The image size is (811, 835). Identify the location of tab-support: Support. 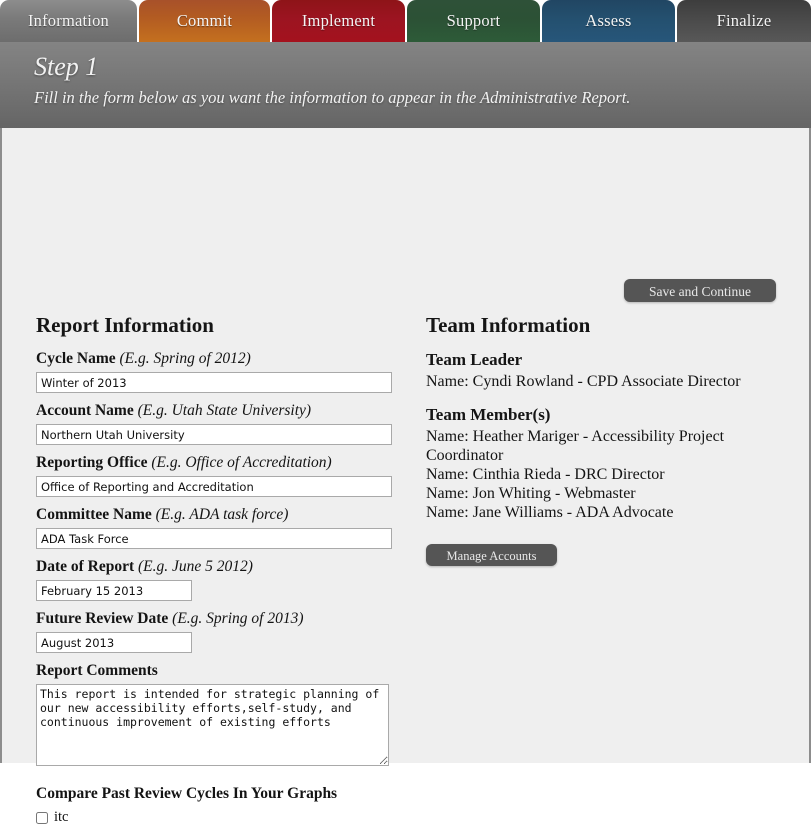
(473, 21).